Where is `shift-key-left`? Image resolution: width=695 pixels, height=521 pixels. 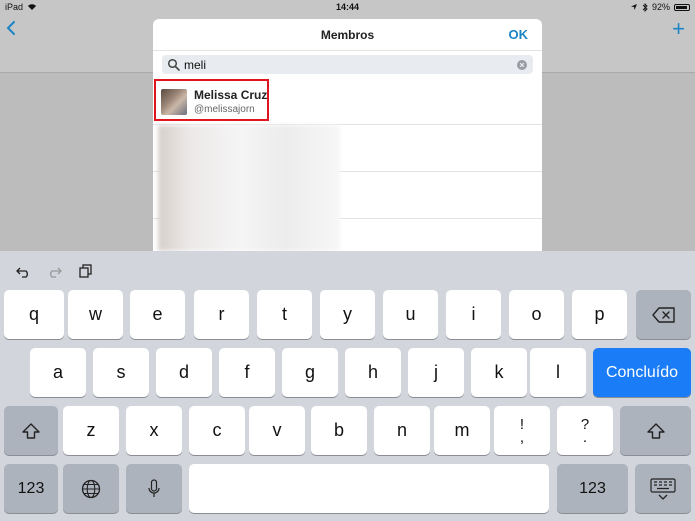
shift-key-left is located at coordinates (31, 430).